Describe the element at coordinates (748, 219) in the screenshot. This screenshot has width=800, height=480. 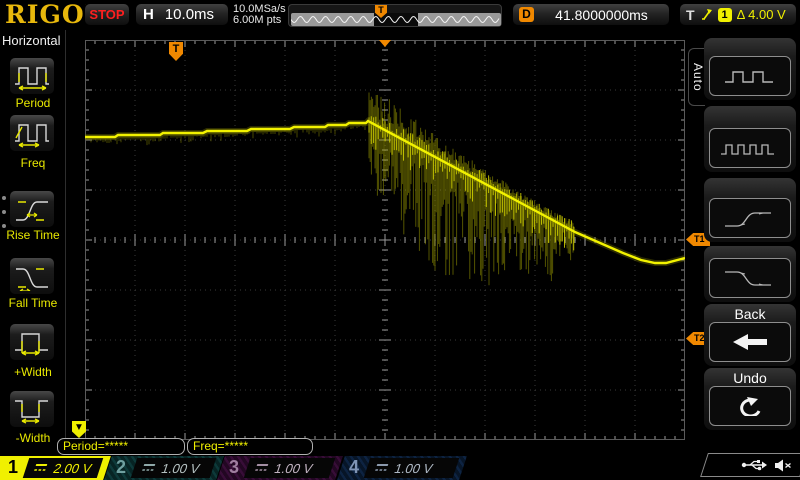
I see `rising-ramp-icon` at that location.